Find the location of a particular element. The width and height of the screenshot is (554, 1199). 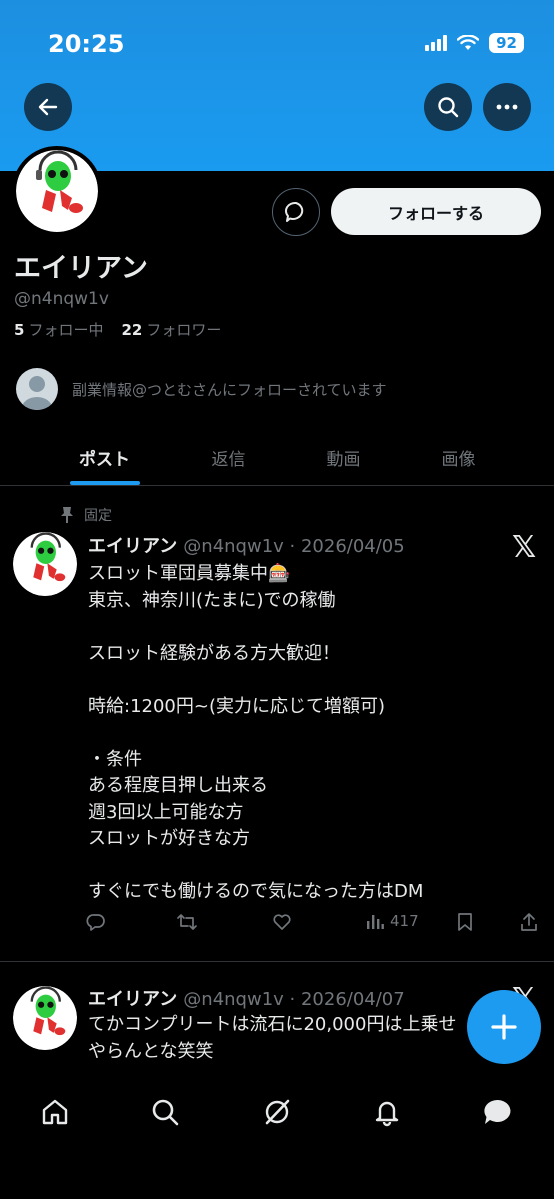

messages-icon is located at coordinates (497, 1111).